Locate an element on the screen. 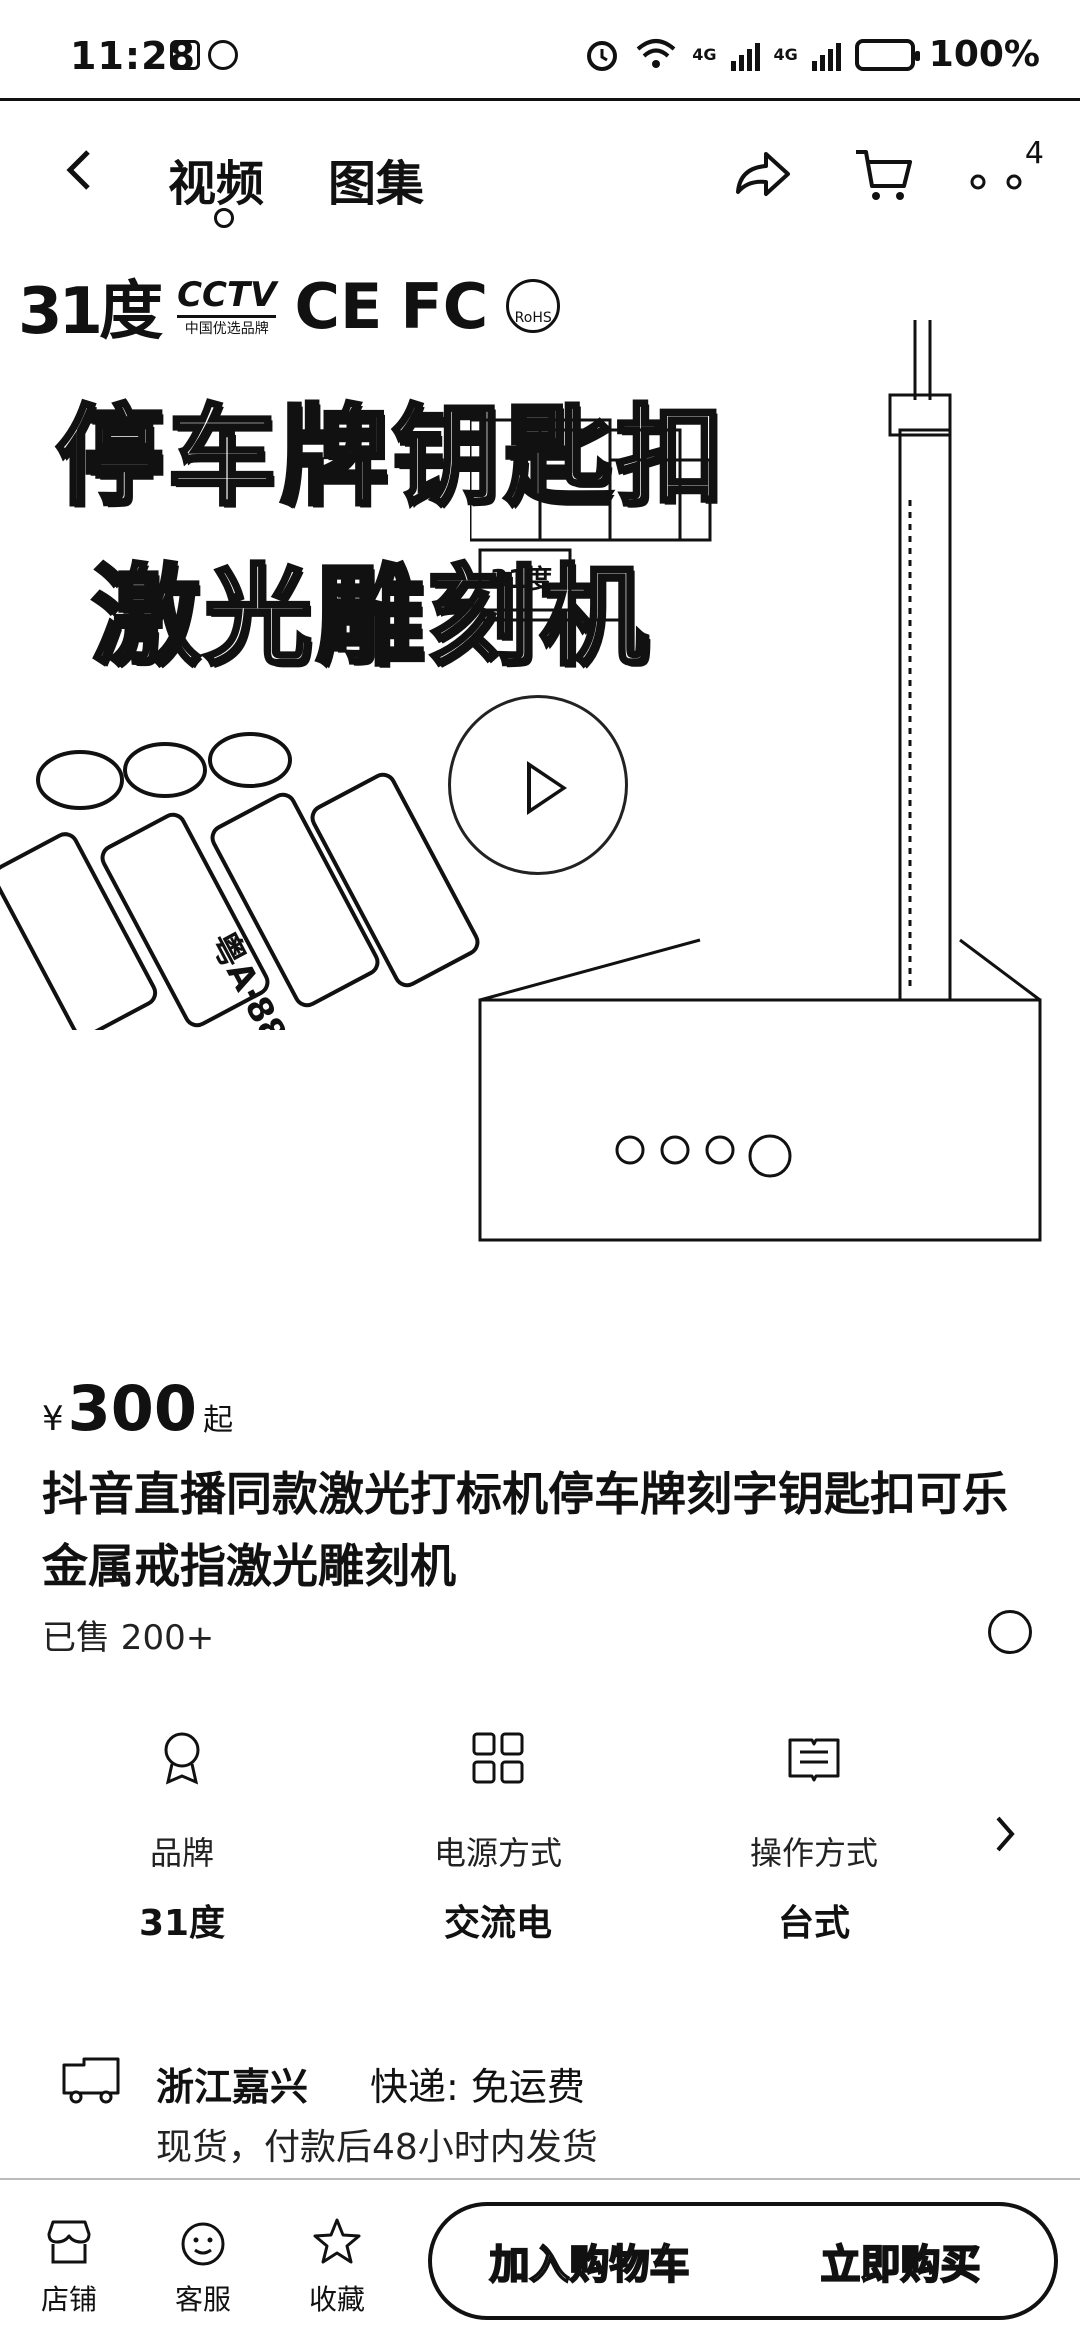 The image size is (1080, 2342). wifi-icon is located at coordinates (656, 53).